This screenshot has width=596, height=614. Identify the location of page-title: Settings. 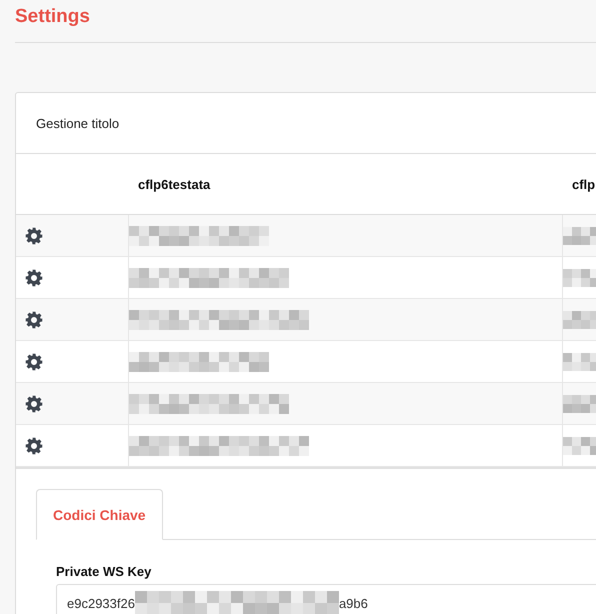
(53, 17).